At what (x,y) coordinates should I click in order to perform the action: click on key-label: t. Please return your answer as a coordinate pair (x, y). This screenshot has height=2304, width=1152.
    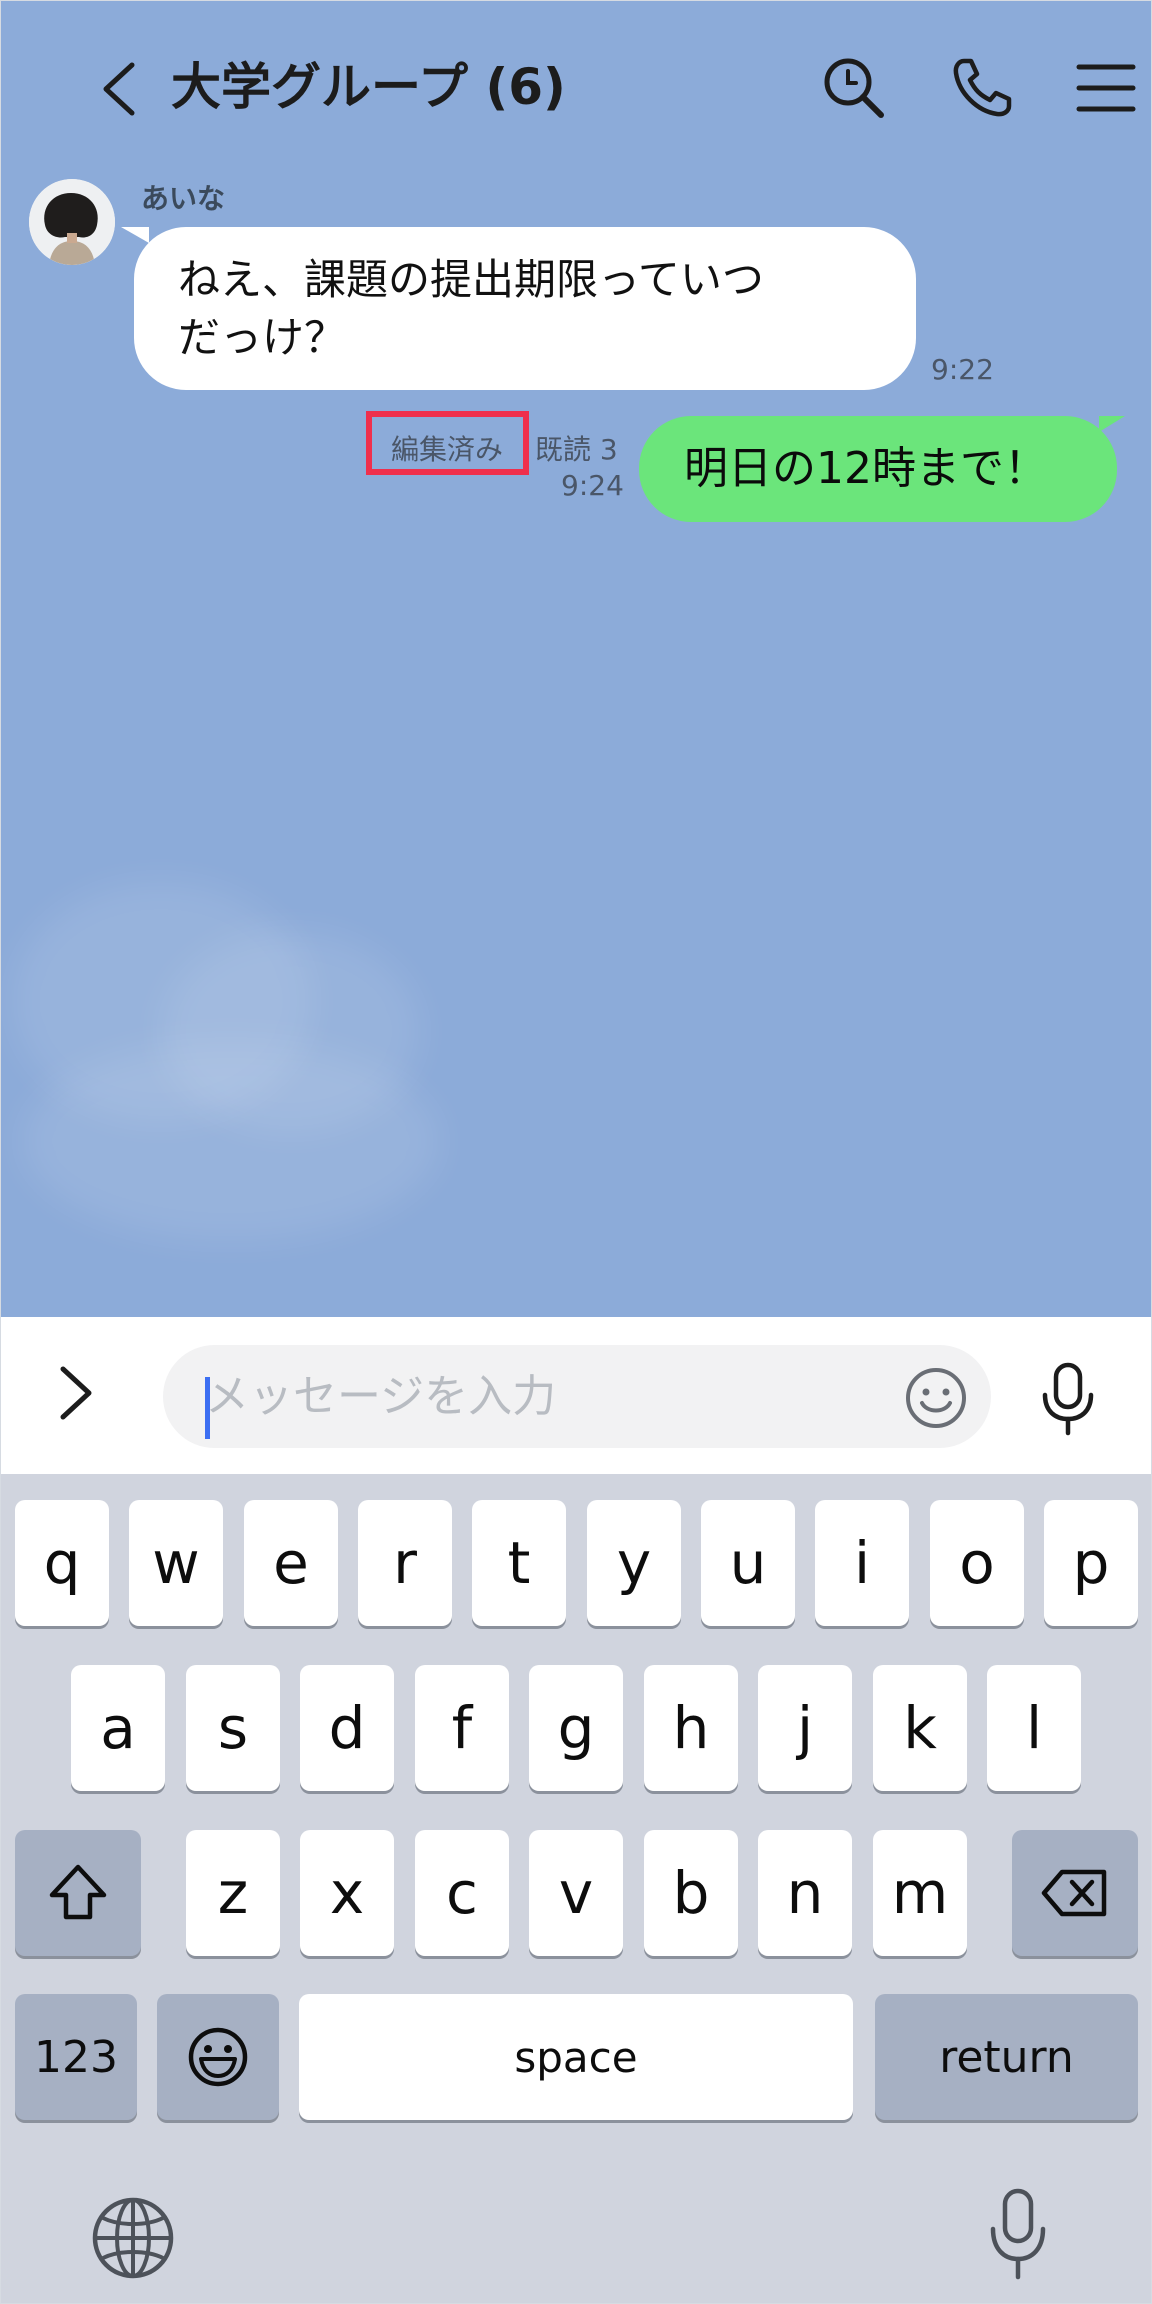
    Looking at the image, I should click on (519, 1563).